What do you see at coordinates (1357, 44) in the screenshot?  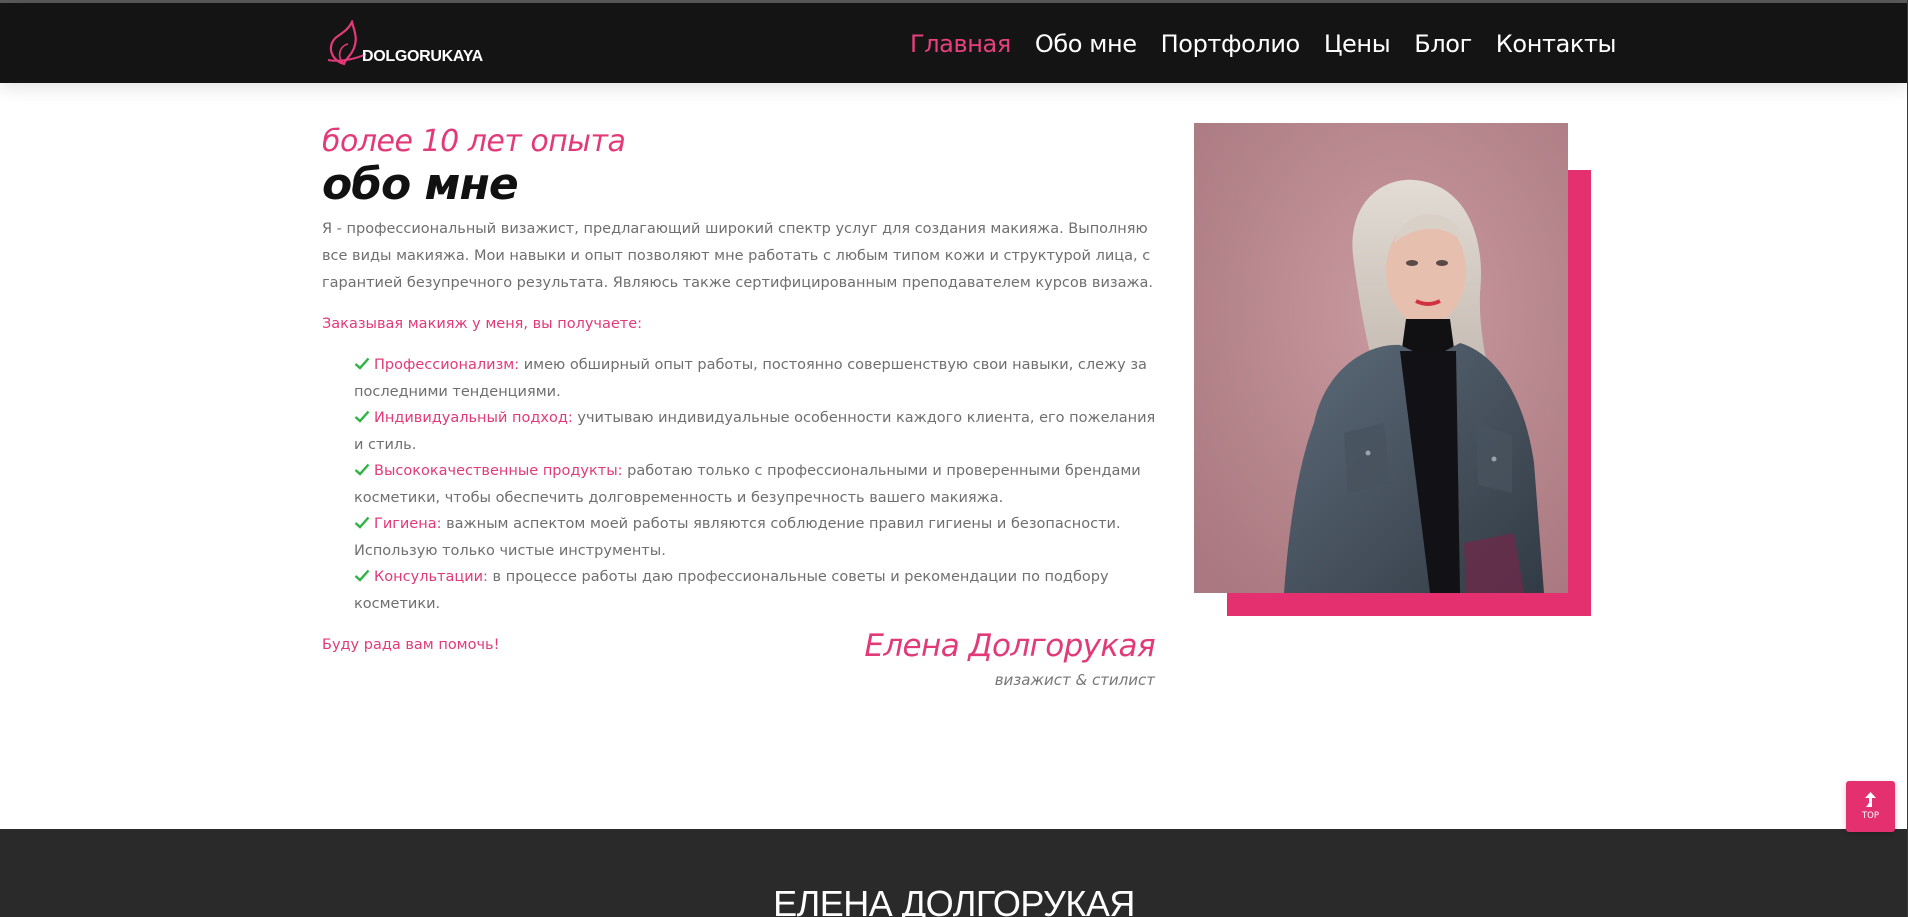 I see `nav-item-prices: Цены` at bounding box center [1357, 44].